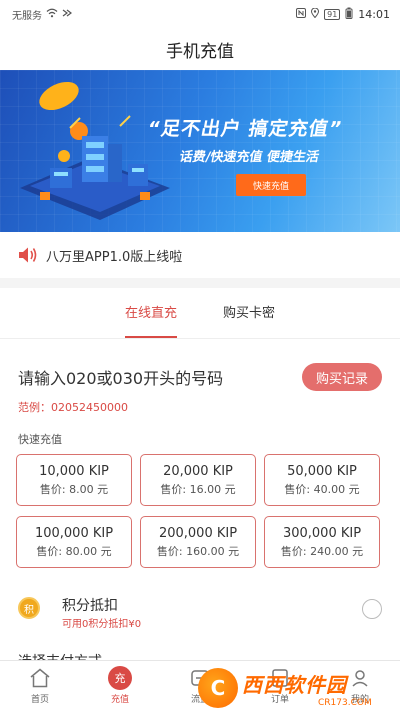 This screenshot has height=710, width=400. Describe the element at coordinates (114, 257) in the screenshot. I see `announcement-text: 八万里APP1.0版上线啦` at that location.